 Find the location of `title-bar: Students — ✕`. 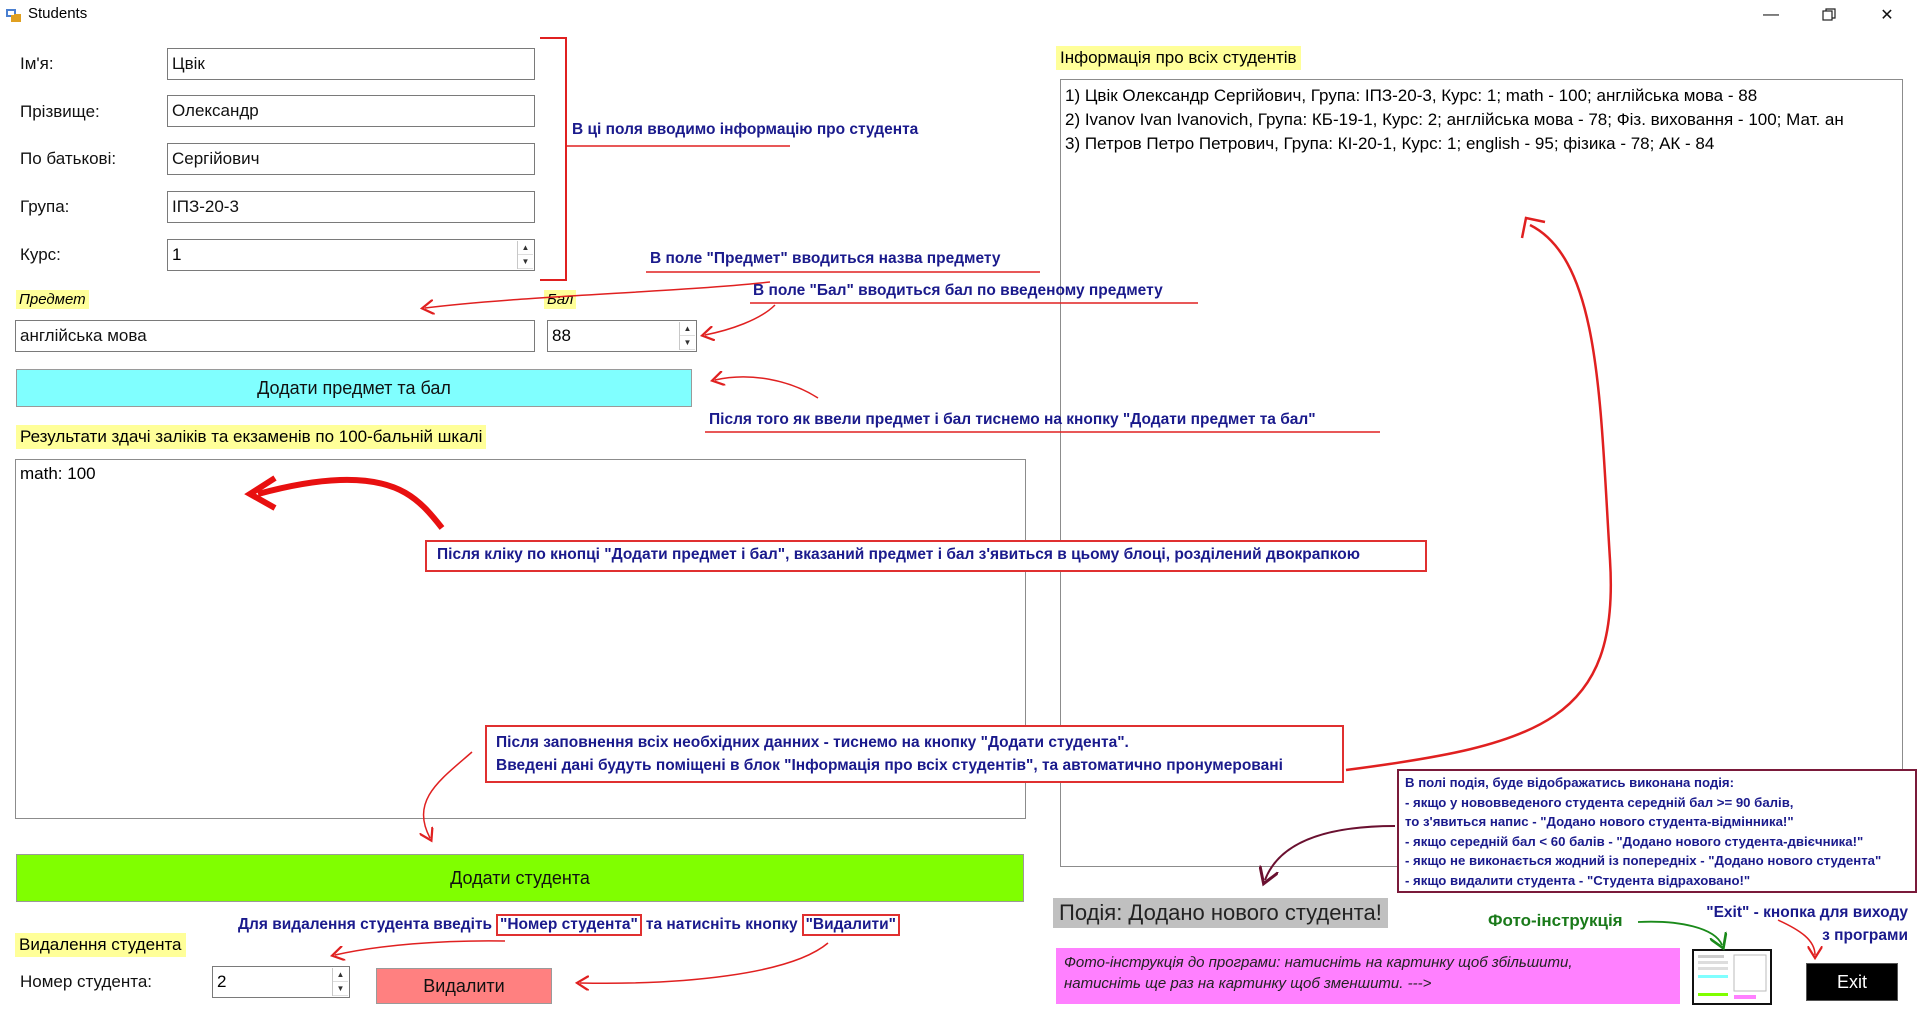

title-bar: Students — ✕ is located at coordinates (960, 15).